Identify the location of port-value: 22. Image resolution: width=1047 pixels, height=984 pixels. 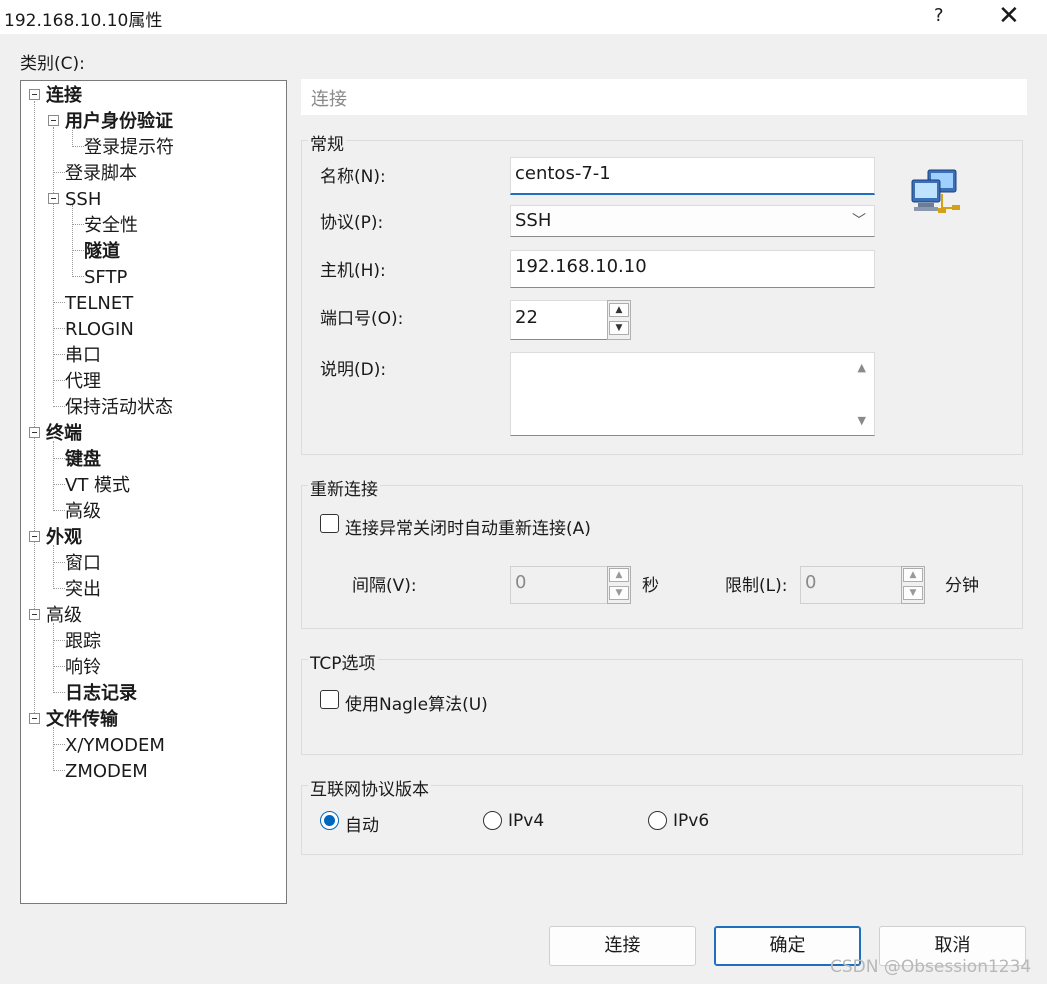
(526, 317).